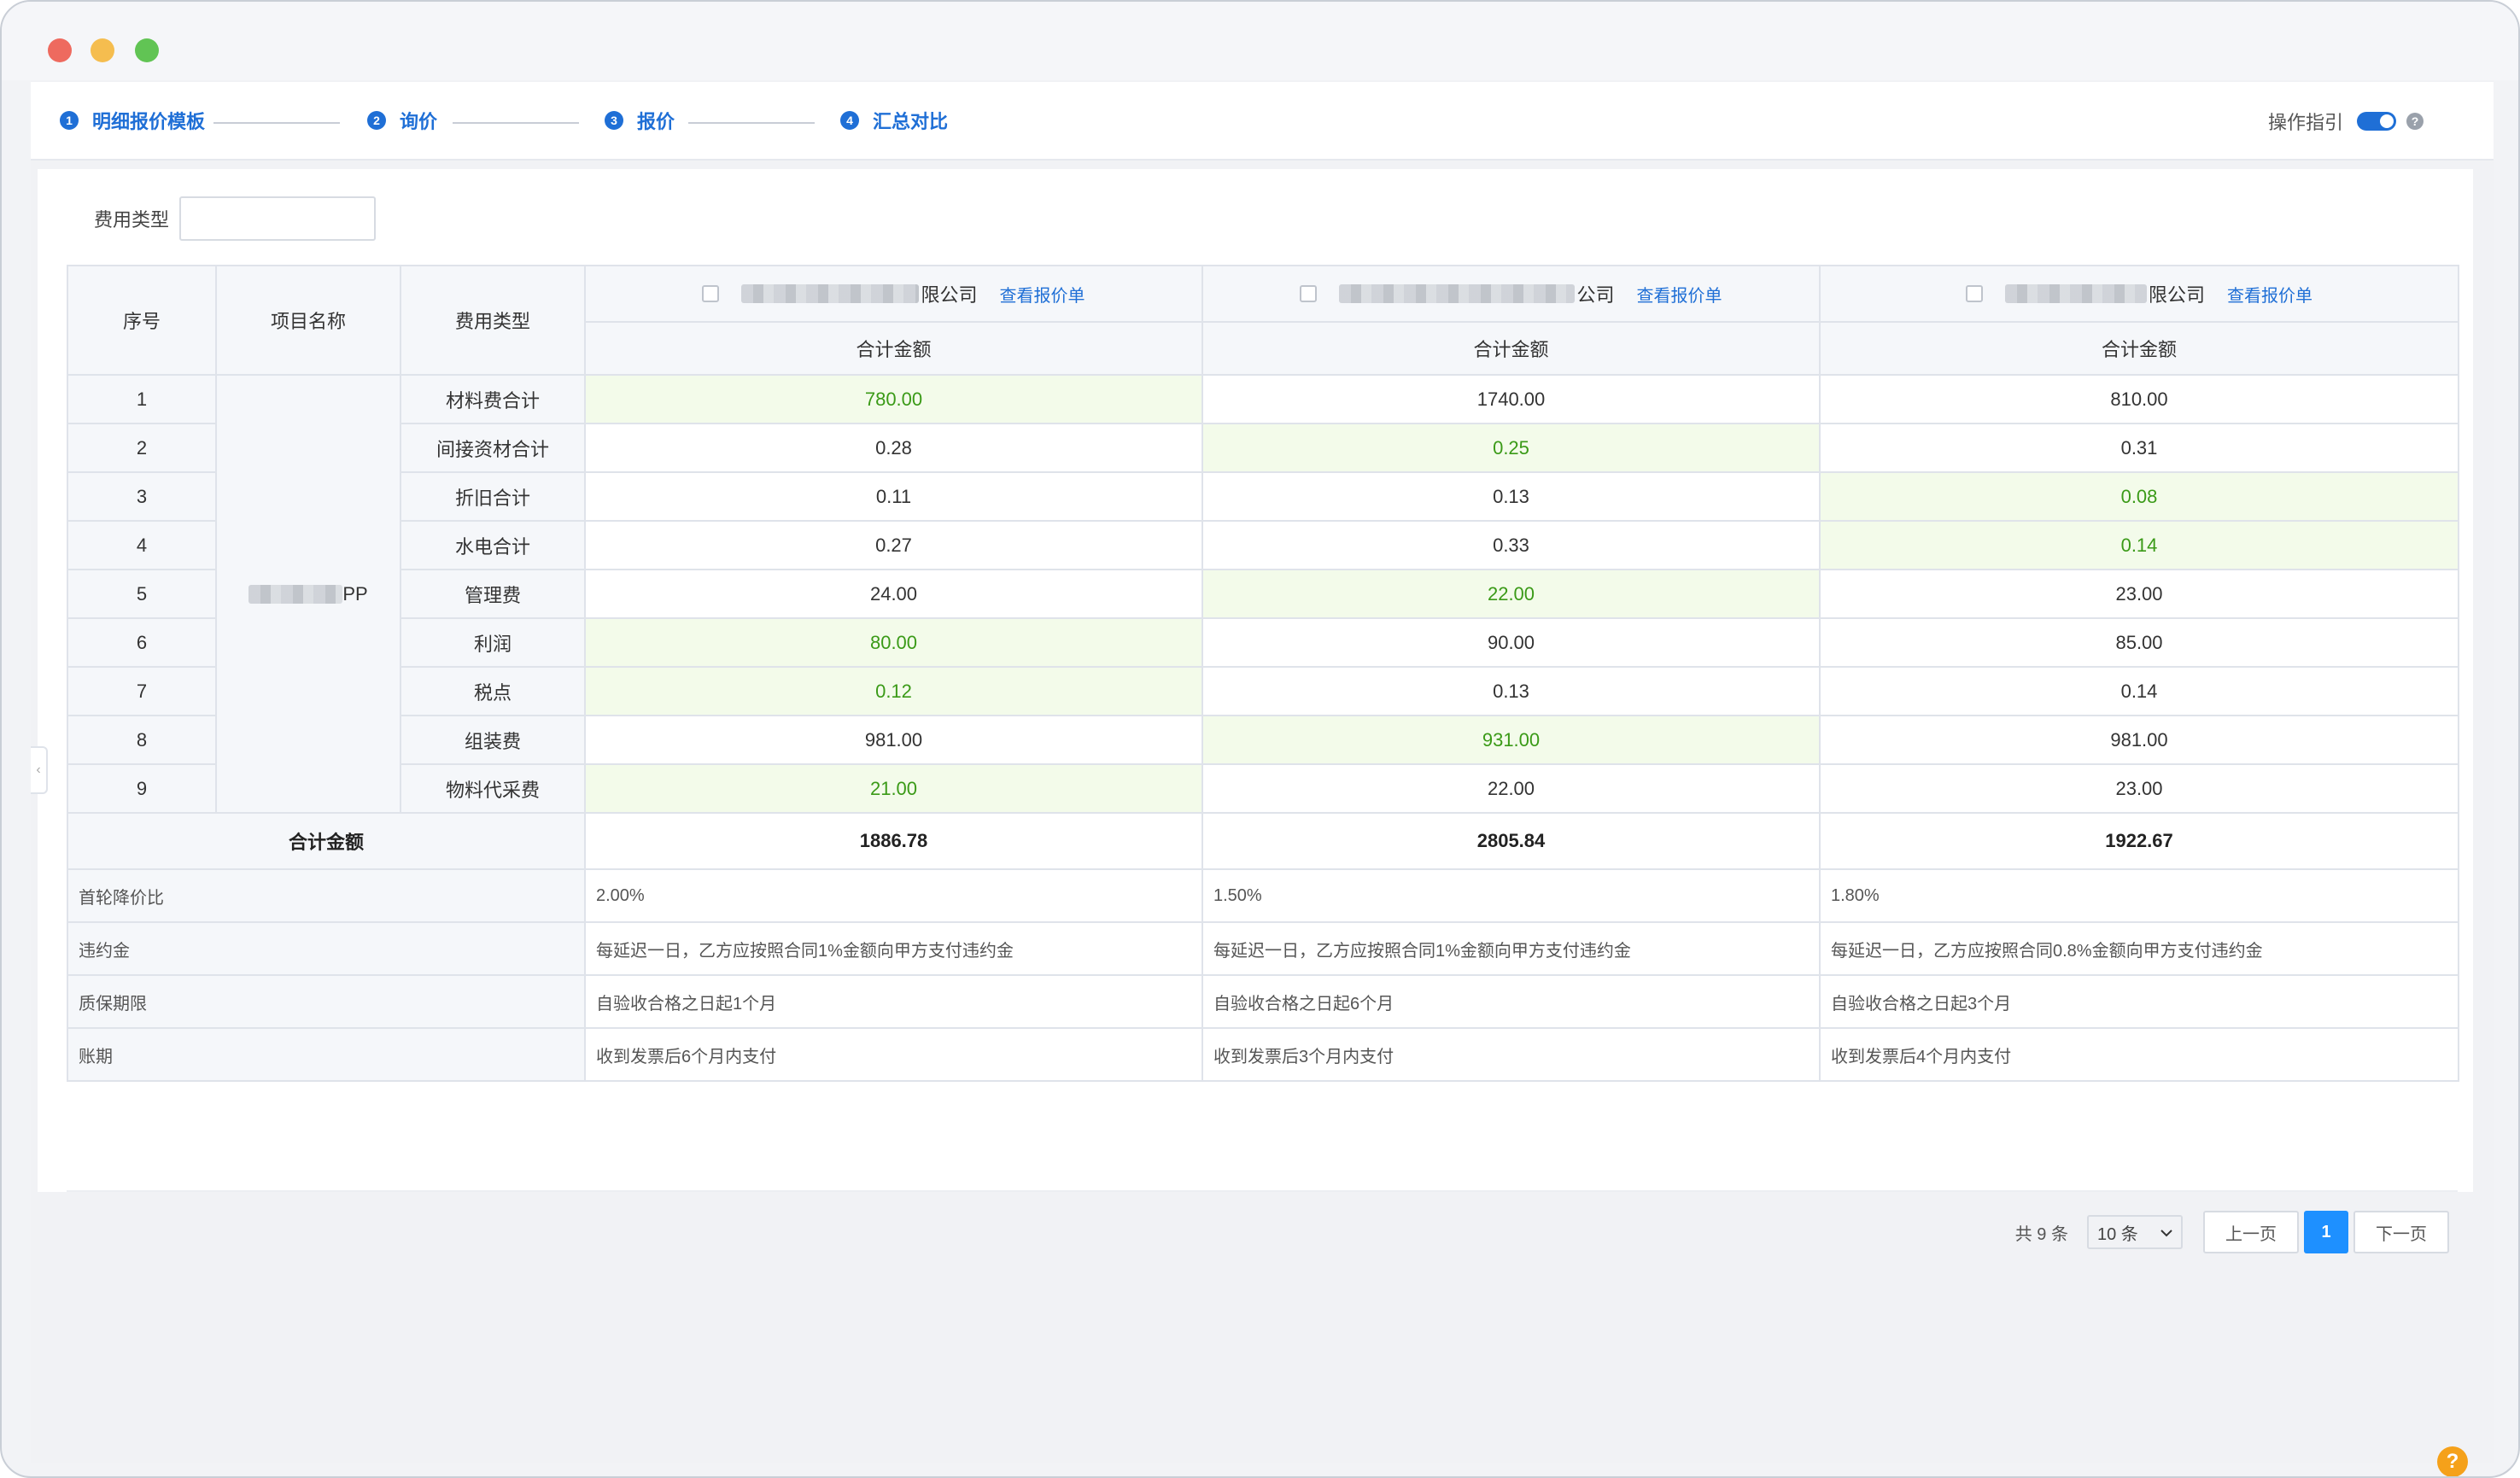 The height and width of the screenshot is (1478, 2520). Describe the element at coordinates (2166, 1232) in the screenshot. I see `chevron-down-icon` at that location.